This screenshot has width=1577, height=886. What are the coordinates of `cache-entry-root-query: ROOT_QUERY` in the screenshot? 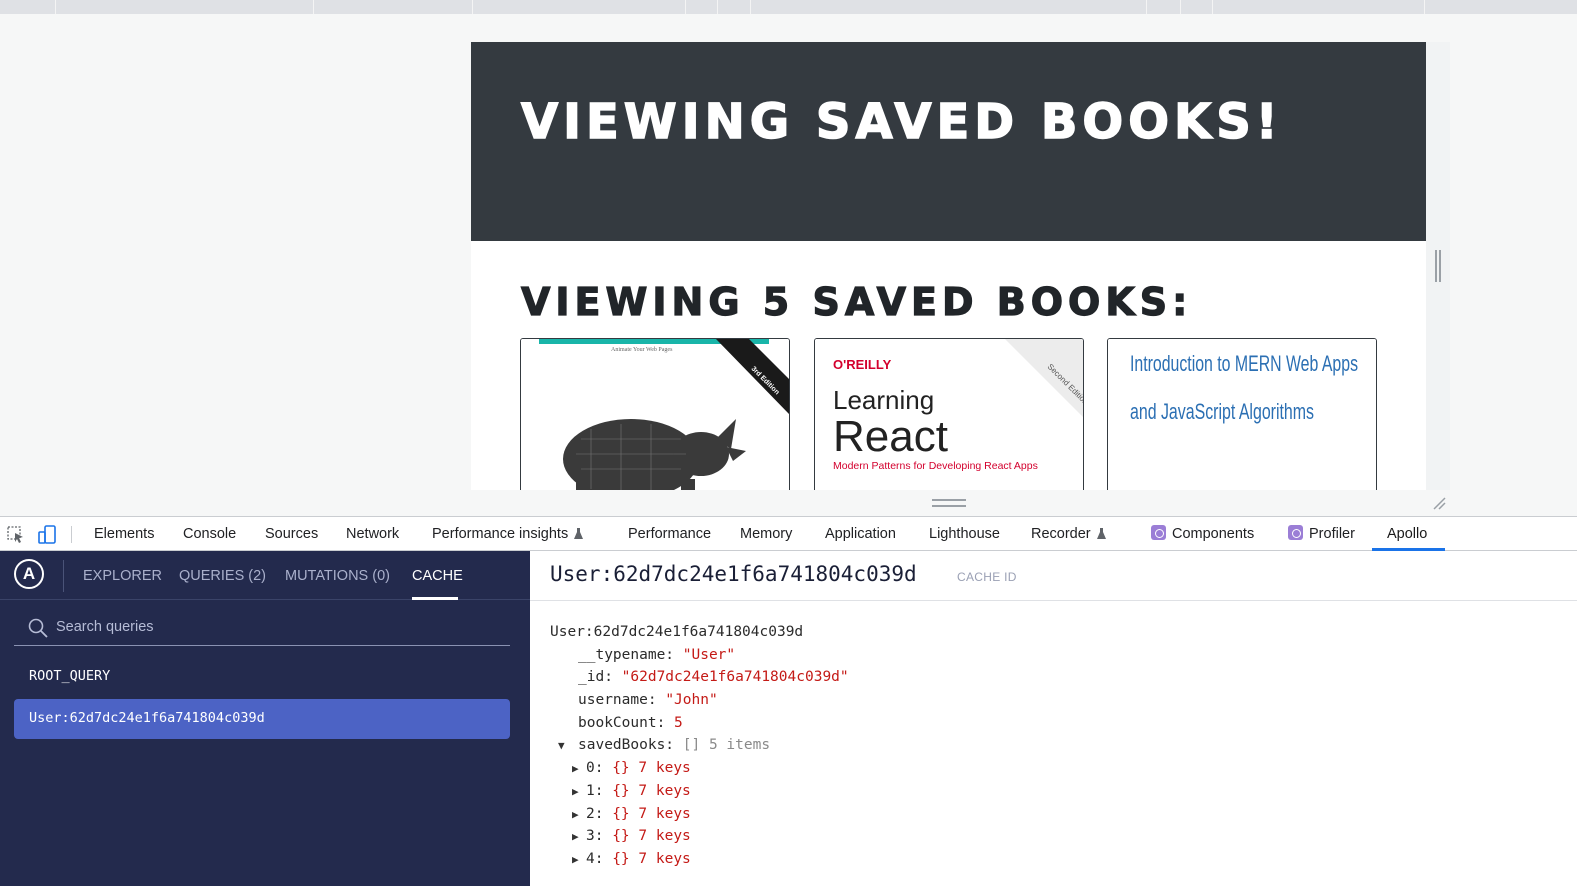 It's located at (69, 676).